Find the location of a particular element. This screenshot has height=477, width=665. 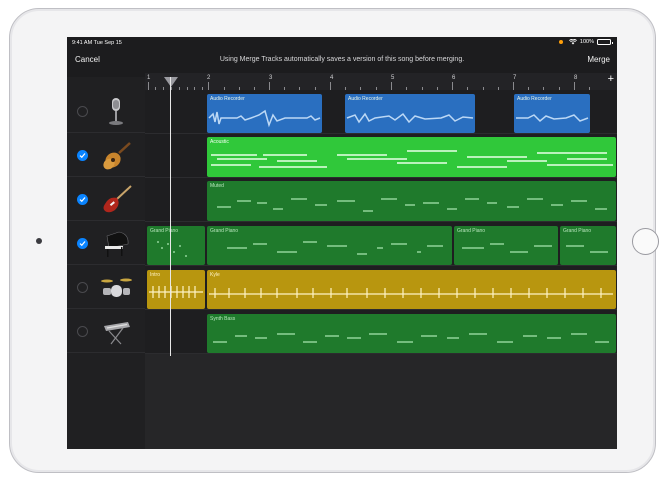

status-indicators: 100% is located at coordinates (585, 42).